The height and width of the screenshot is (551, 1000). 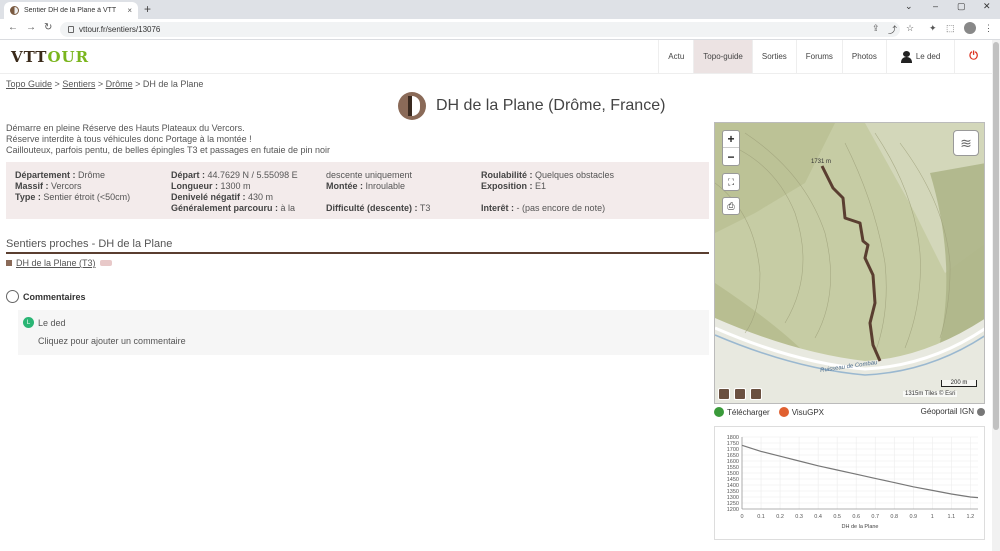 What do you see at coordinates (56, 263) in the screenshot?
I see `nearby-trail-link: DH de la Plane (T3)` at bounding box center [56, 263].